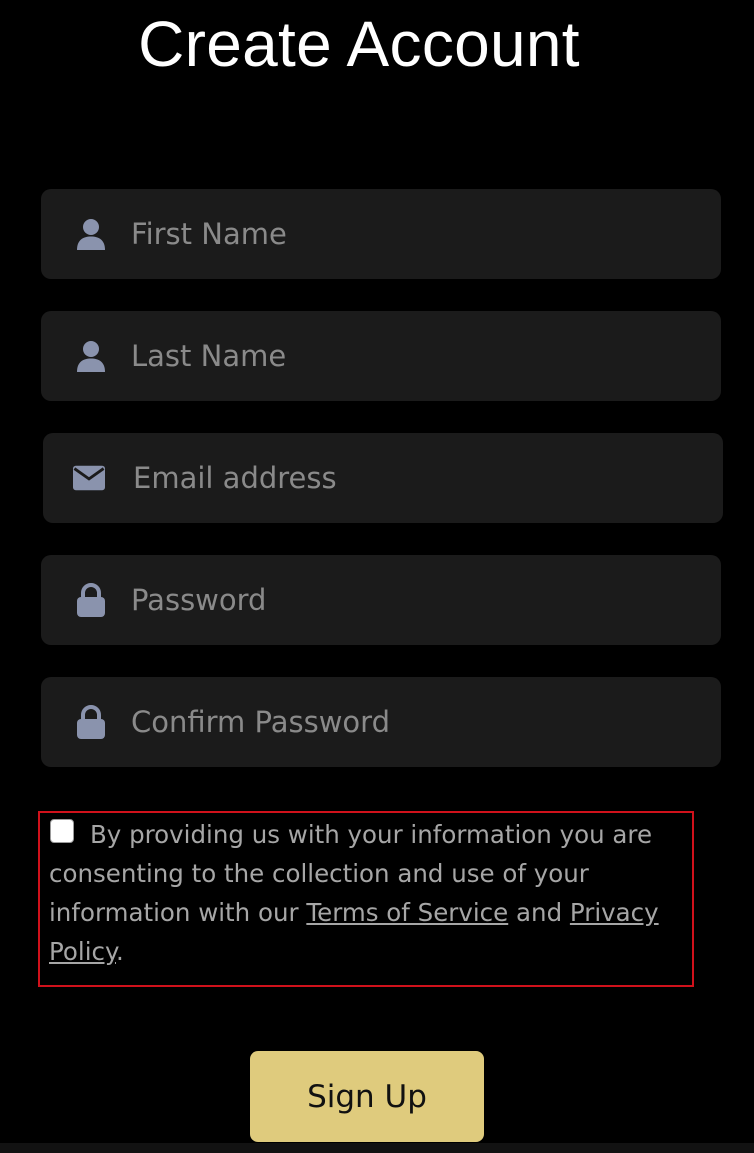 The width and height of the screenshot is (754, 1153). I want to click on page-title: Create Account, so click(359, 44).